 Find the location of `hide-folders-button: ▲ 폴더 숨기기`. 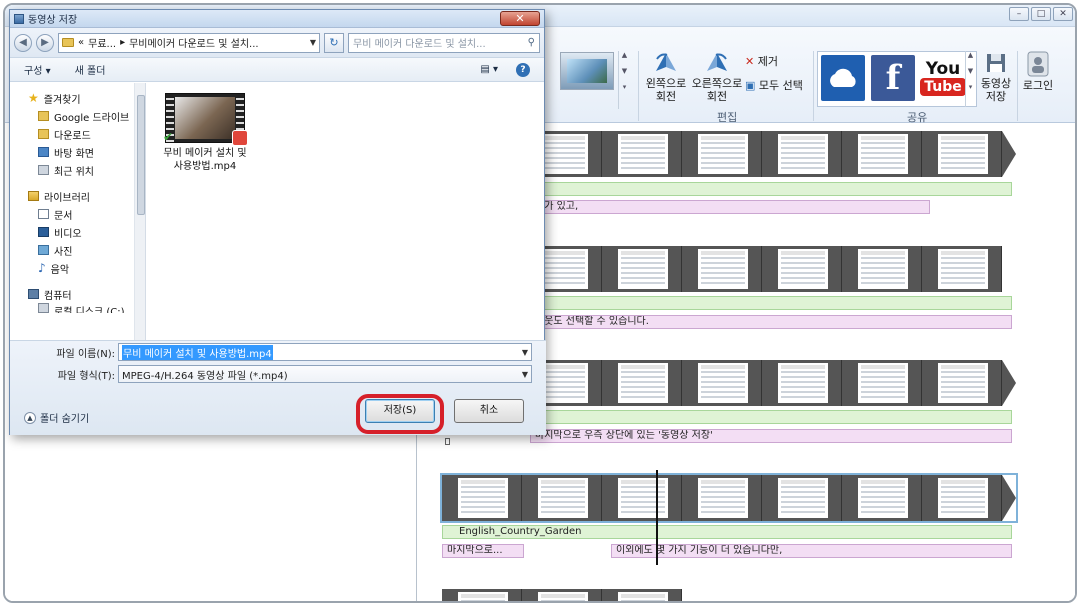

hide-folders-button: ▲ 폴더 숨기기 is located at coordinates (56, 417).